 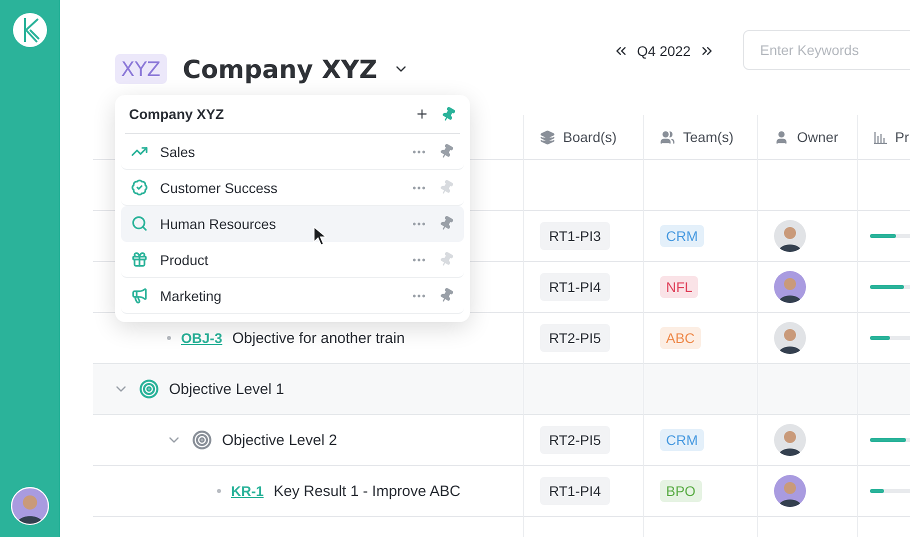 I want to click on logo-icon, so click(x=30, y=30).